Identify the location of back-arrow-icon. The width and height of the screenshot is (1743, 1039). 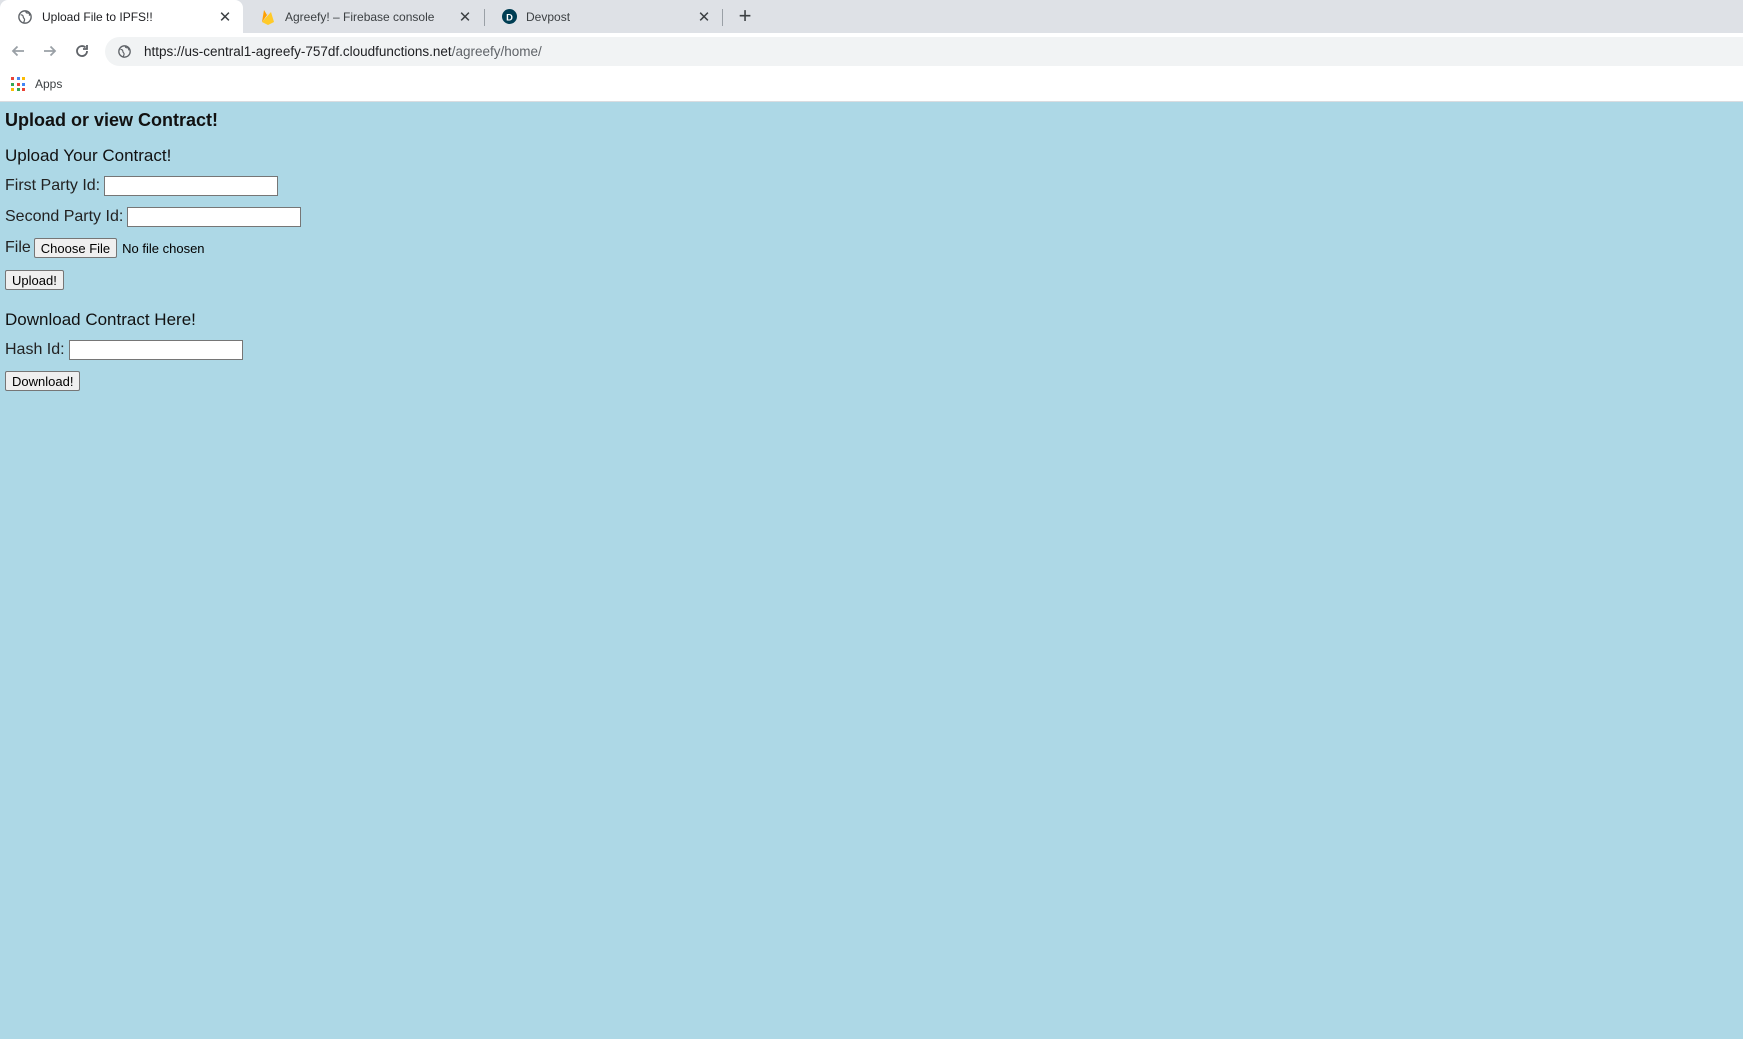
(18, 51).